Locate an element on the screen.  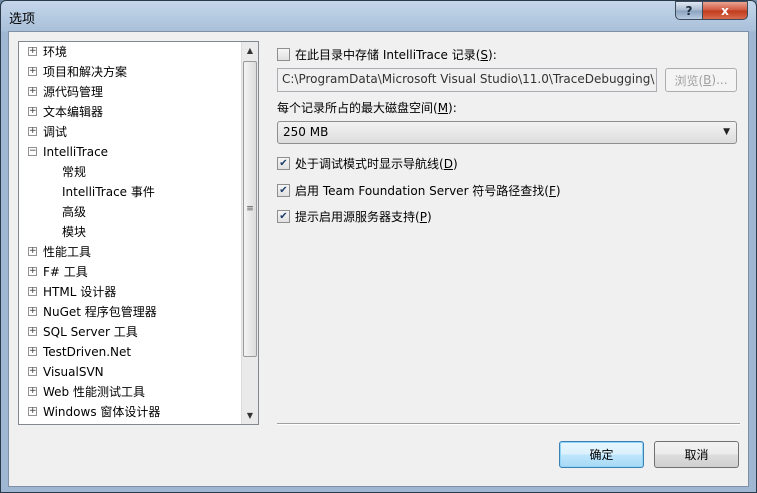
scroll-down-arrow: ▼ is located at coordinates (250, 415).